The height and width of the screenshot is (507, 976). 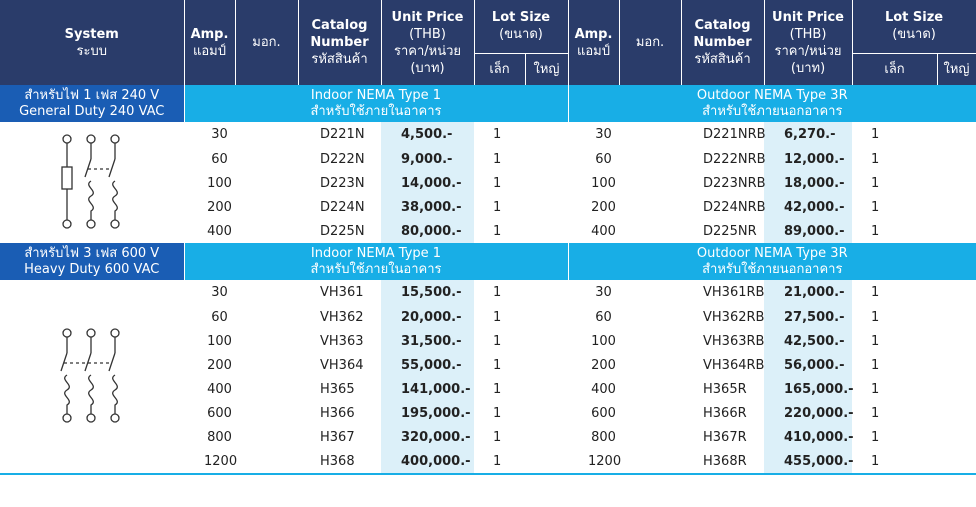 What do you see at coordinates (808, 42) in the screenshot?
I see `col-unit-price-outdoor: Unit Price (THB) ราคา/หน่วย (บาท)` at bounding box center [808, 42].